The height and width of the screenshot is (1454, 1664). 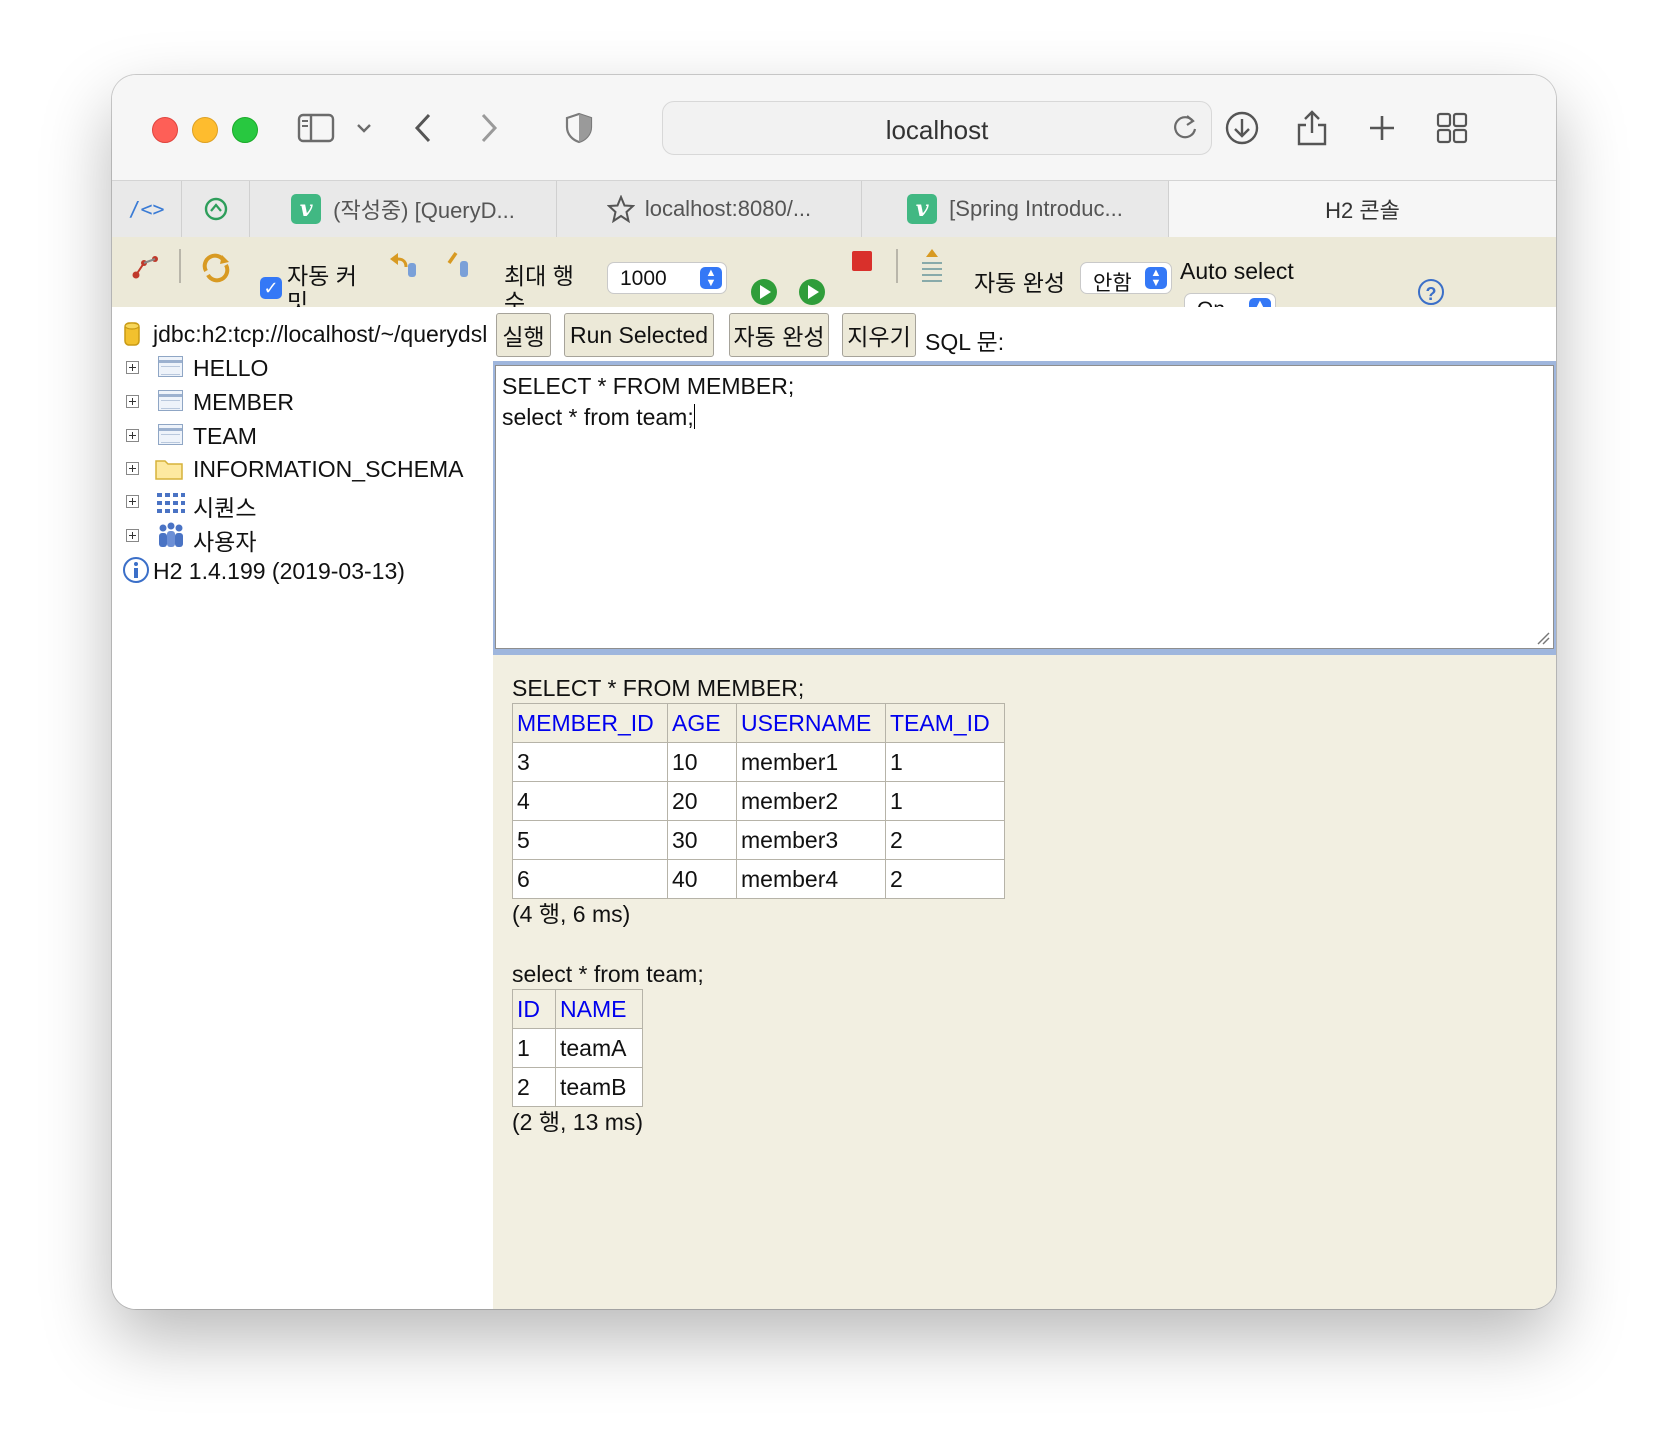 I want to click on table-header-row: ID NAME, so click(x=577, y=1009).